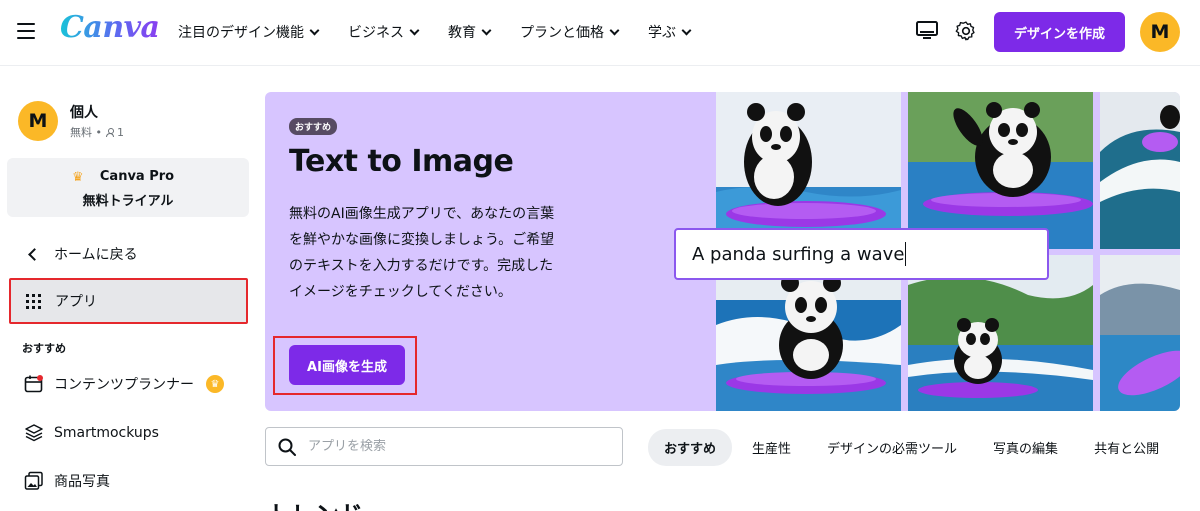 Image resolution: width=1200 pixels, height=511 pixels. What do you see at coordinates (76, 302) in the screenshot?
I see `apps-label: アプリ` at bounding box center [76, 302].